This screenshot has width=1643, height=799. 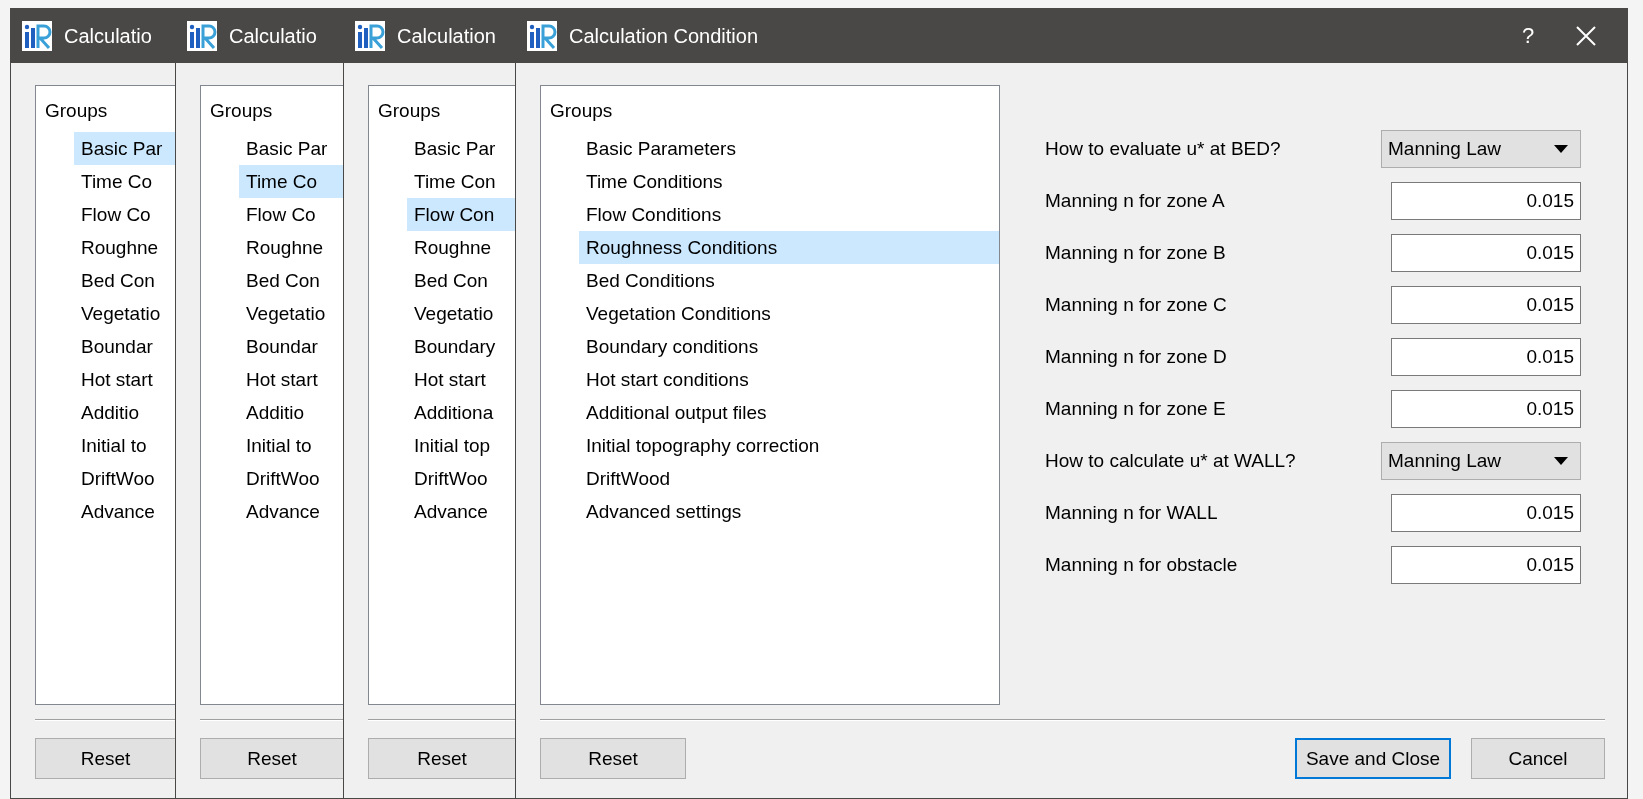 I want to click on tree-item: Additiona, so click(x=461, y=412).